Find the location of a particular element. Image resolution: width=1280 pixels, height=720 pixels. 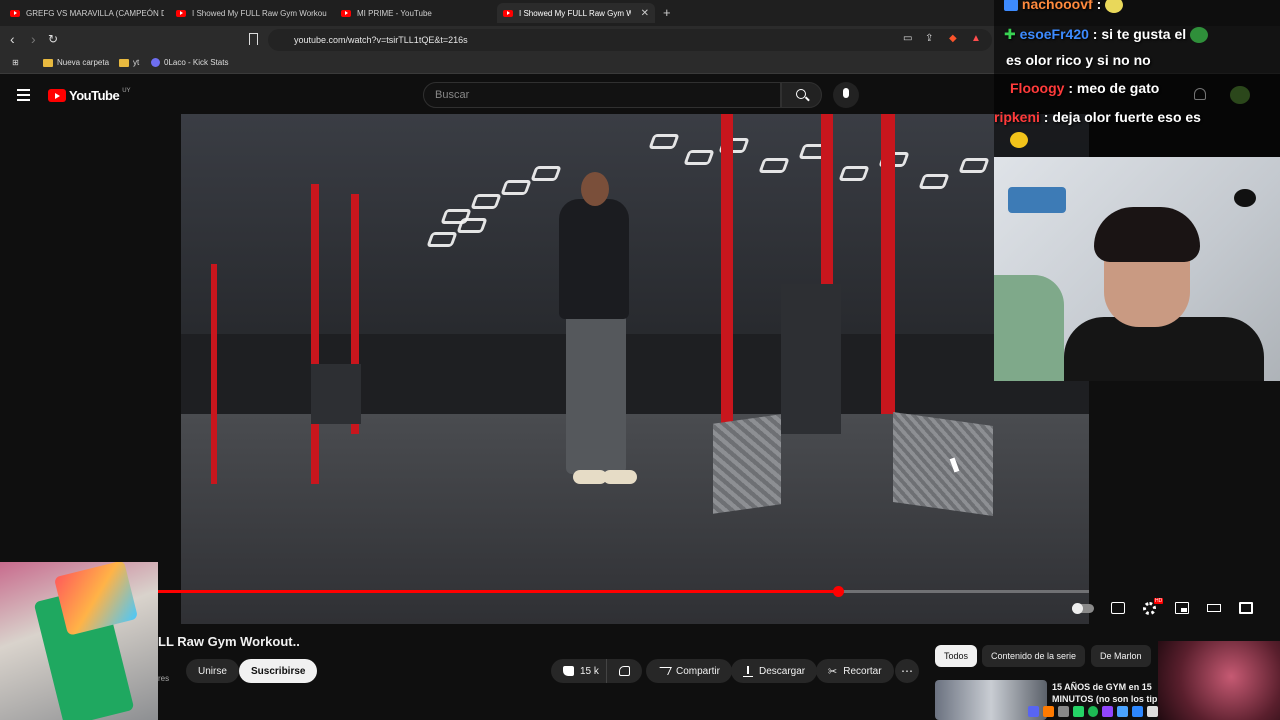

bookmark-label: 0Laco - Kick Stats is located at coordinates (196, 62).